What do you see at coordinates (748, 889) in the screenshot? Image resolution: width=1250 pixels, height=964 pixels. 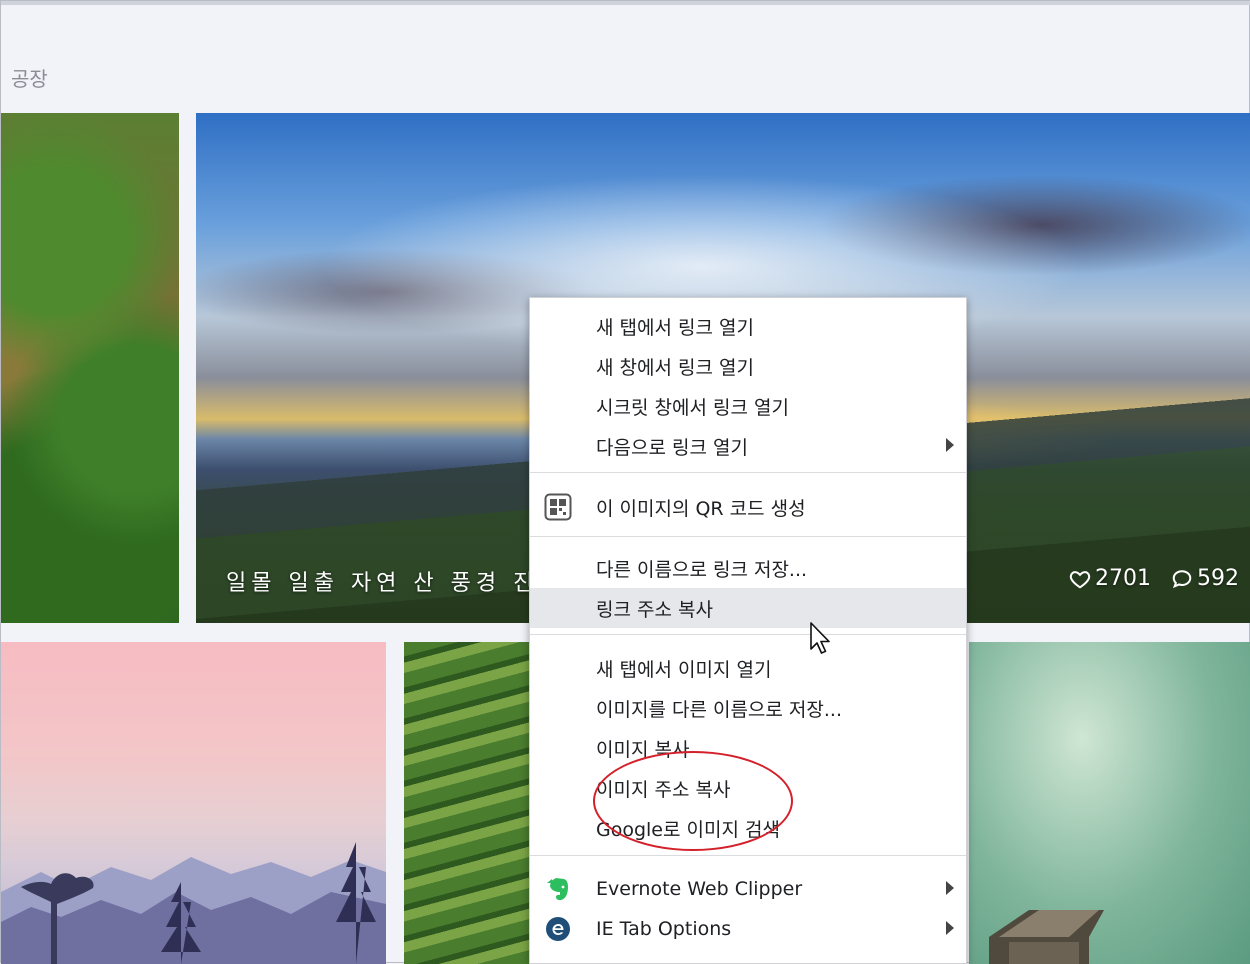 I see `menu-item-evernote: Evernote Web Clipper` at bounding box center [748, 889].